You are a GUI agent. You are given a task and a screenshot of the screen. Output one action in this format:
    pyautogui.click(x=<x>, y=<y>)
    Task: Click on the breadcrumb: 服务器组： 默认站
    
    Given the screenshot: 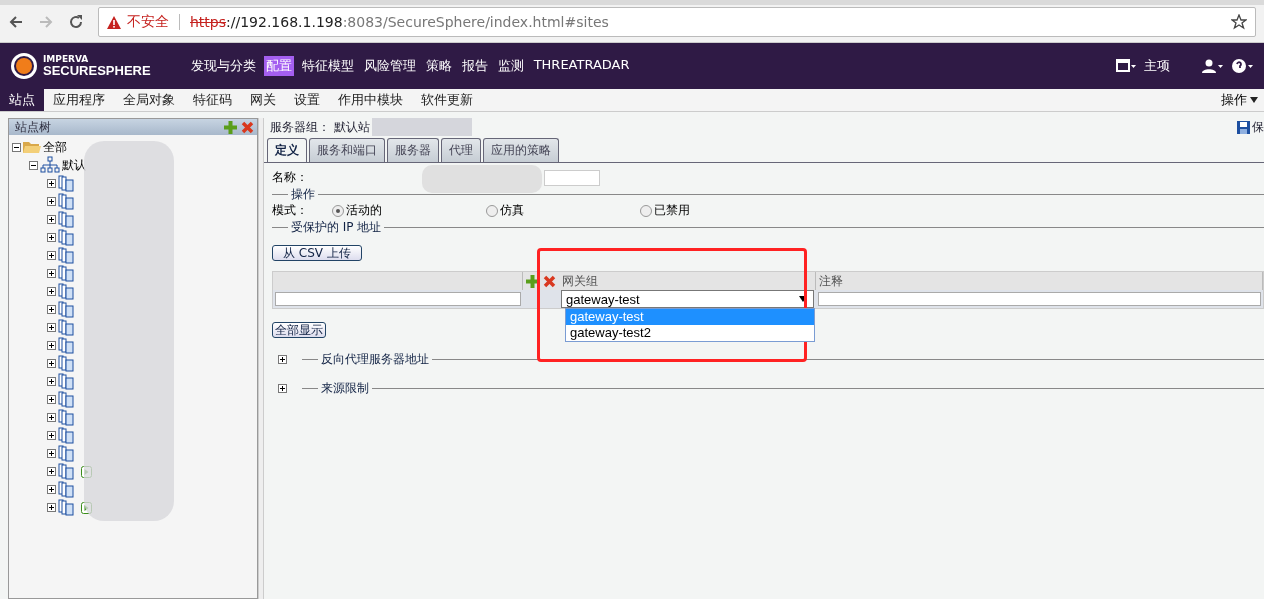 What is the action you would take?
    pyautogui.click(x=320, y=127)
    